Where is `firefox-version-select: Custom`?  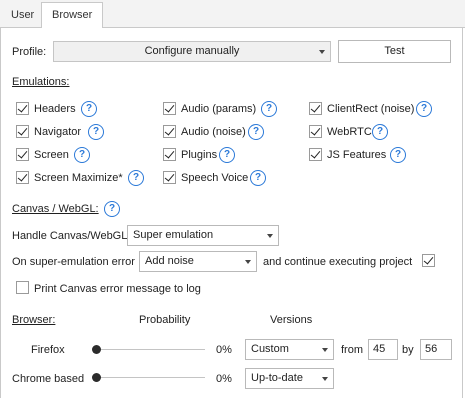 firefox-version-select: Custom is located at coordinates (289, 349).